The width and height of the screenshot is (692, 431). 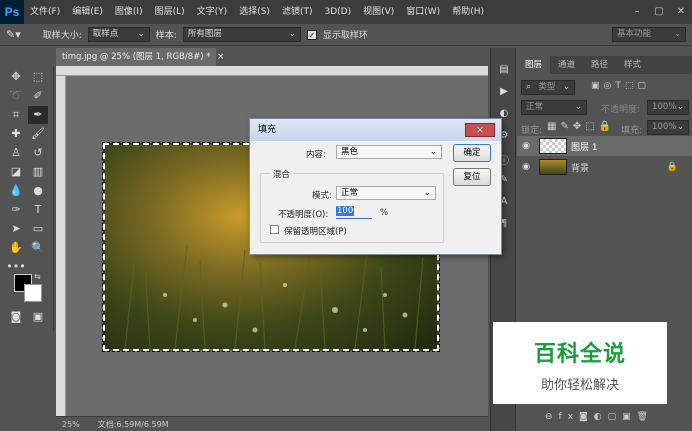 I want to click on menu-edit: 编辑(E), so click(x=87, y=12).